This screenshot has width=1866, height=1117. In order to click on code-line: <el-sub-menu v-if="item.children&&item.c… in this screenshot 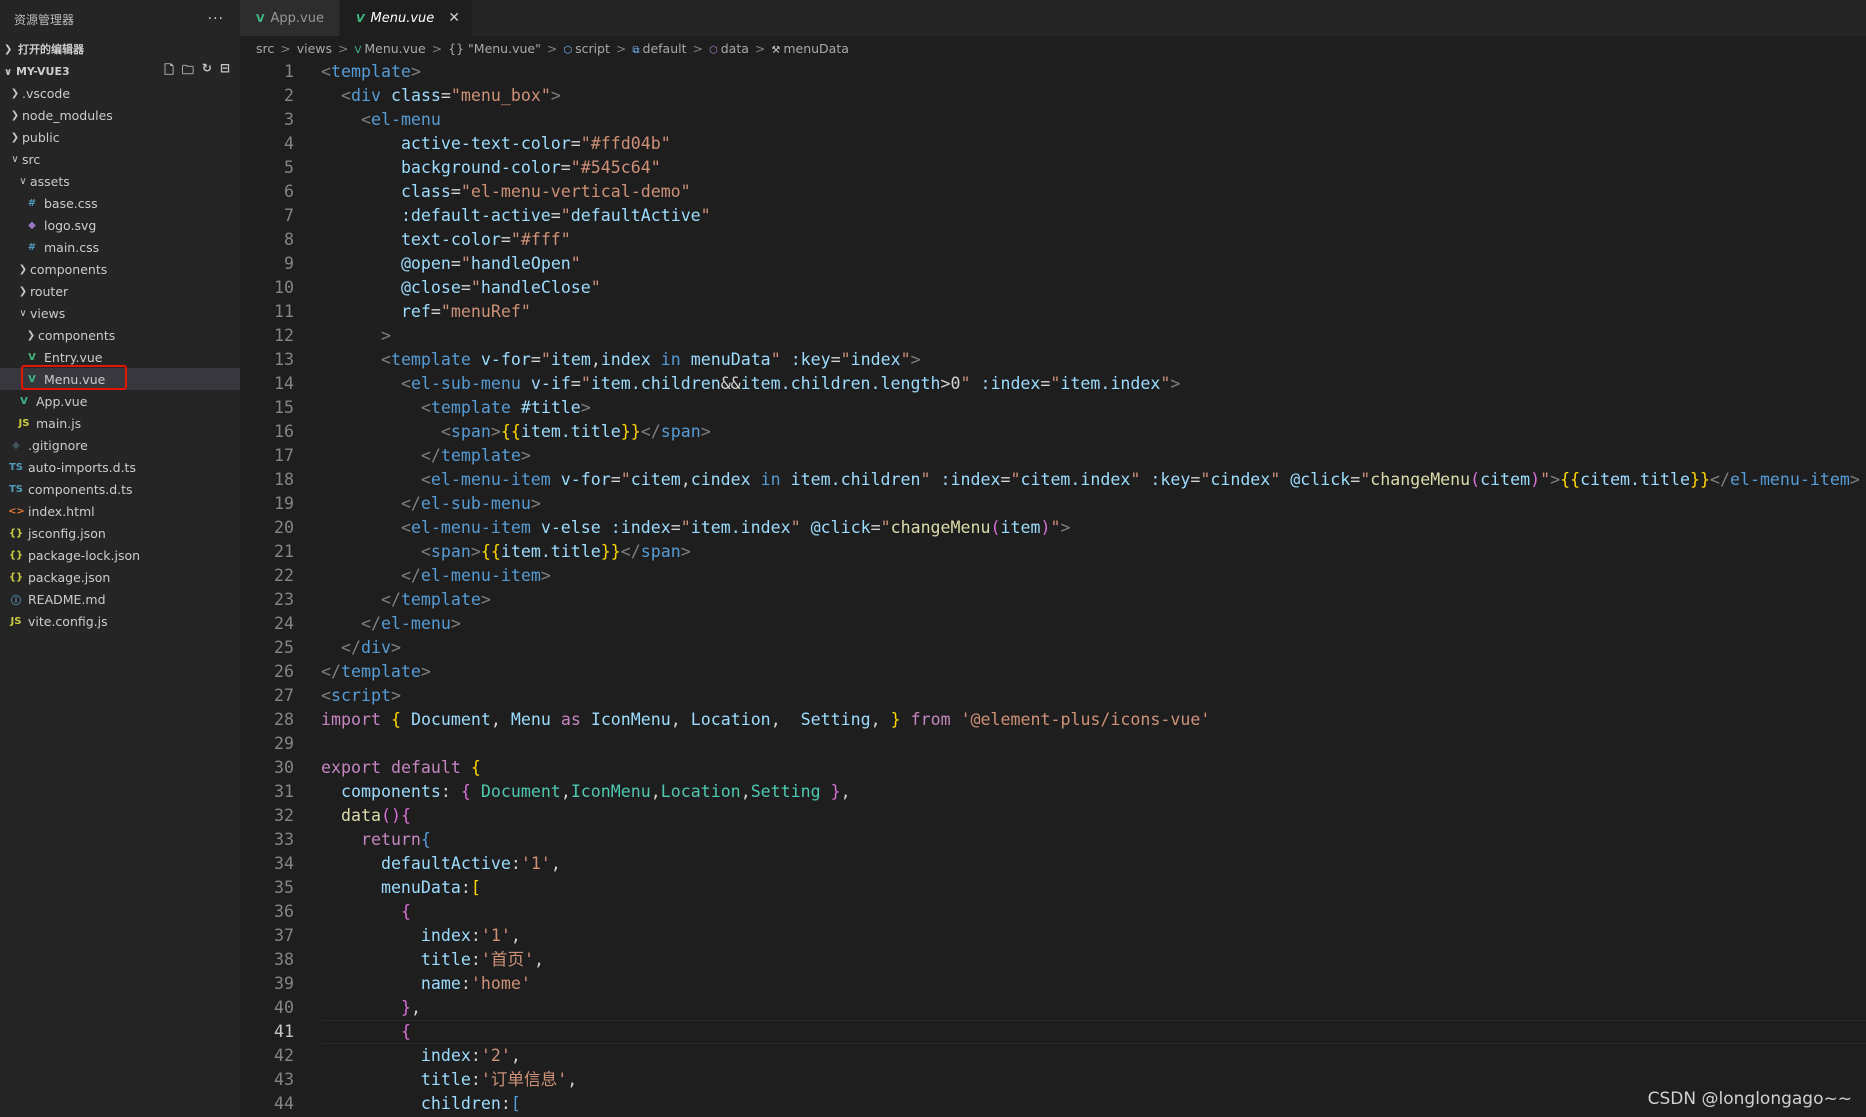, I will do `click(1090, 384)`.